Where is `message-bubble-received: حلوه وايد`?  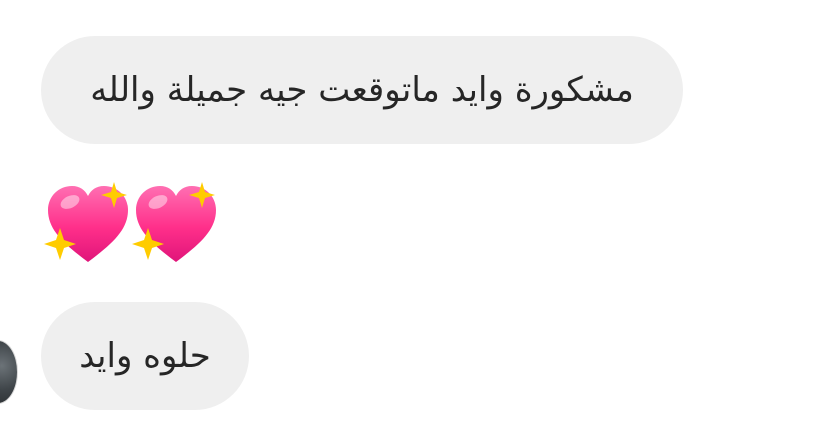
message-bubble-received: حلوه وايد is located at coordinates (145, 356).